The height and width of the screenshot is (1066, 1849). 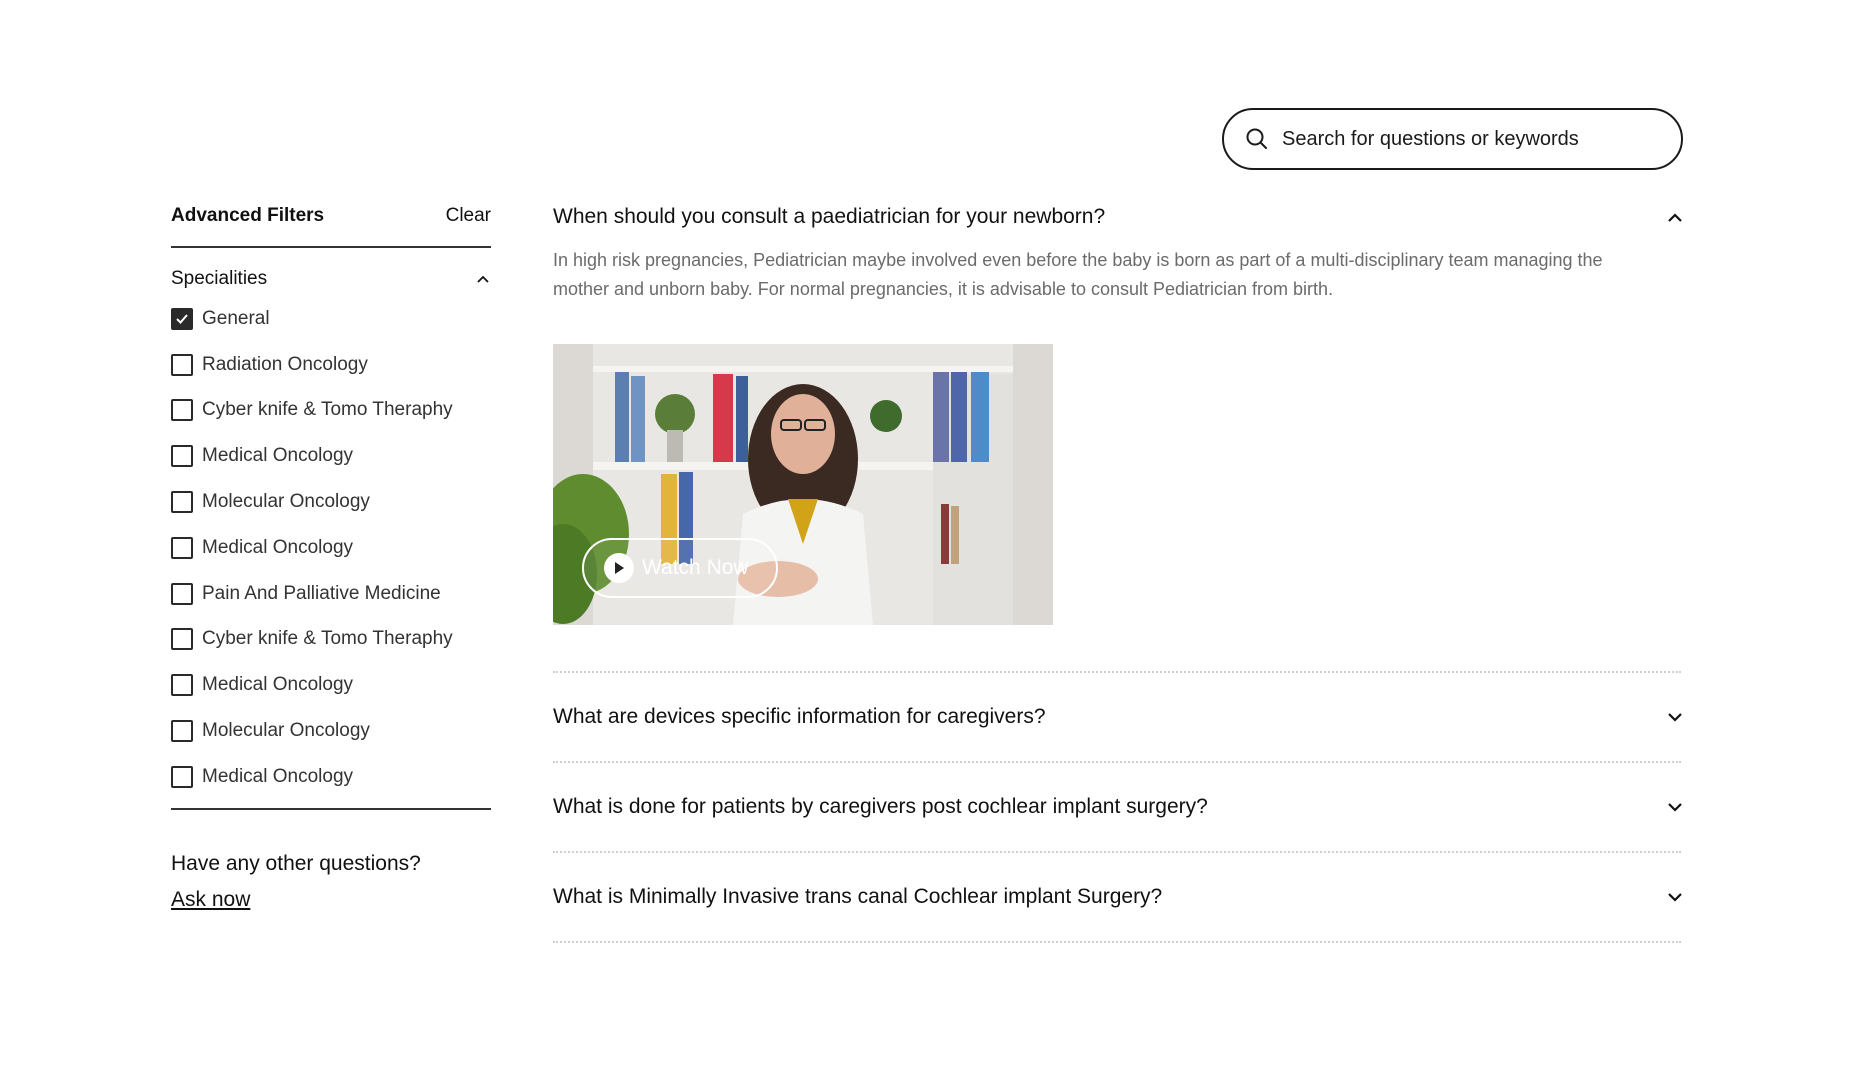 I want to click on speciality-general: General, so click(x=331, y=319).